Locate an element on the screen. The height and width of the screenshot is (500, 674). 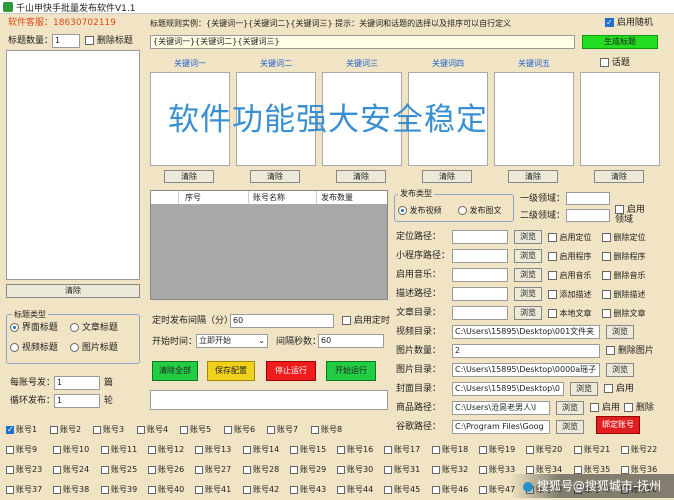
account-table: 序号 账号名称 发布数量 is located at coordinates (269, 245).